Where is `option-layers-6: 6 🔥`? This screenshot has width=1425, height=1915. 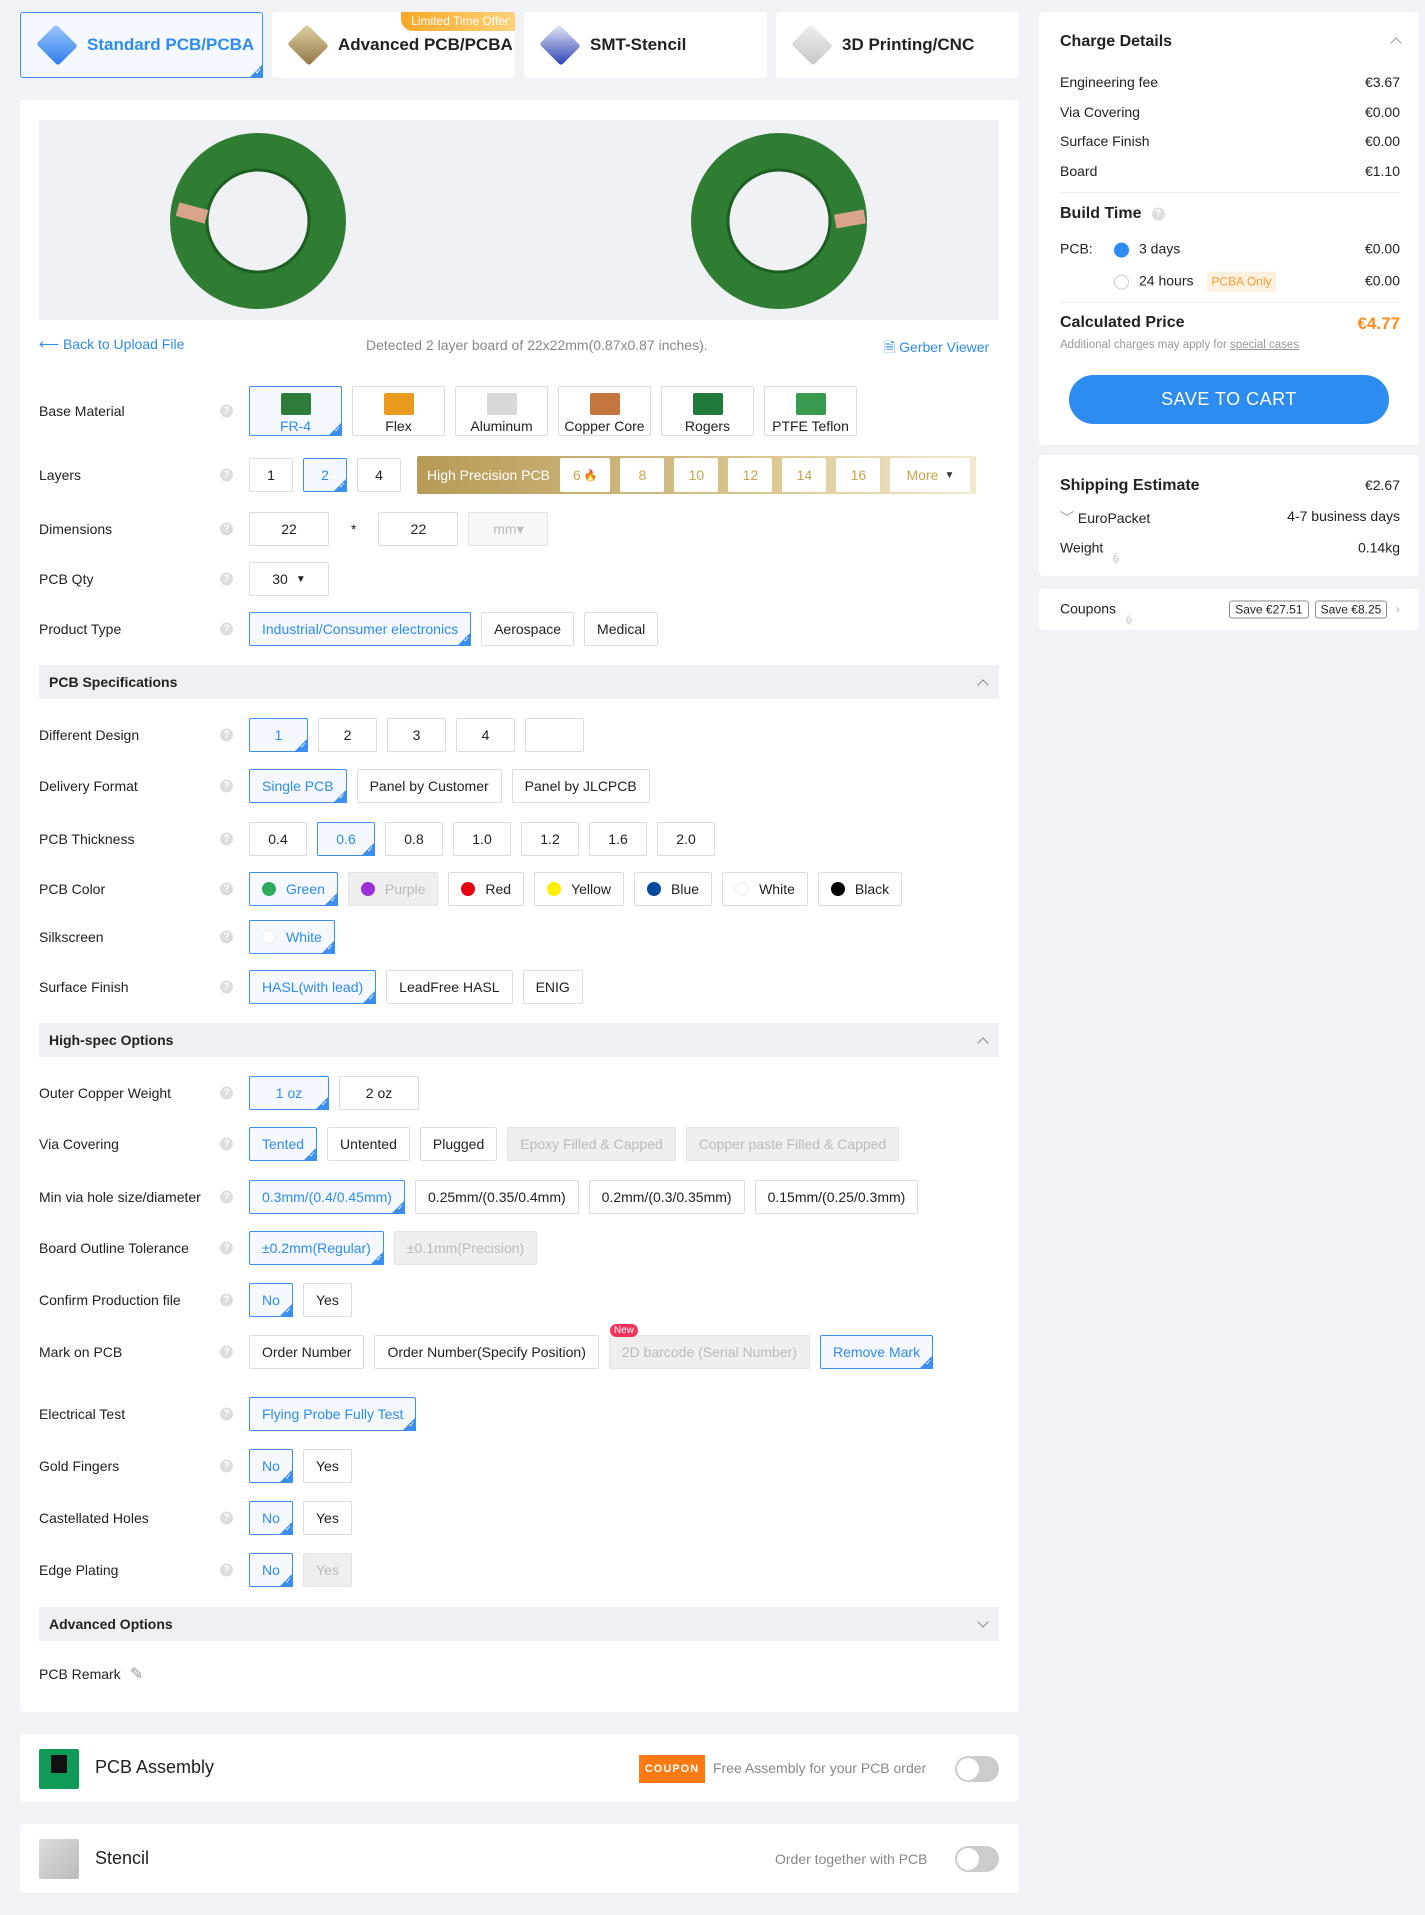 option-layers-6: 6 🔥 is located at coordinates (585, 475).